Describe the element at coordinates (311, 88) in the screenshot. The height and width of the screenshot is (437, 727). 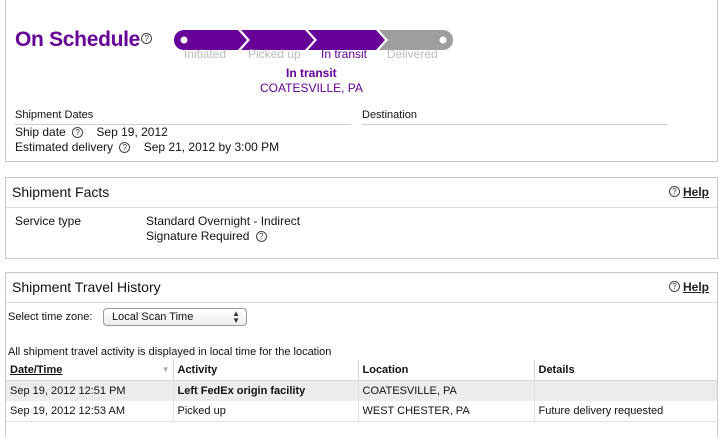
I see `current-location: COATESVILLE, PA` at that location.